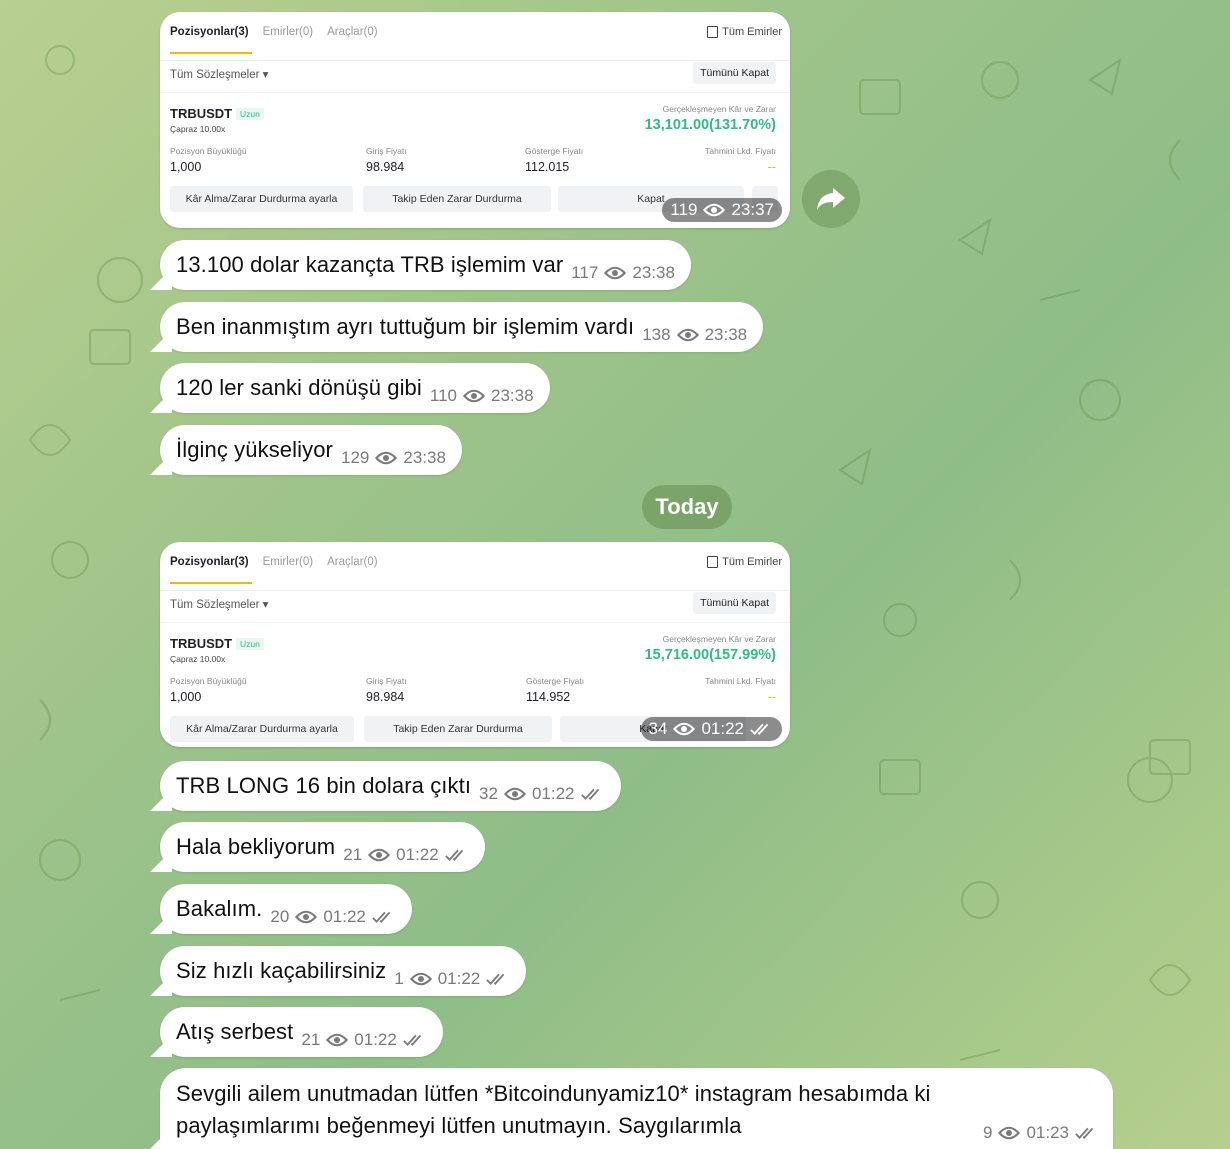  I want to click on message-meta: 20 01:22, so click(332, 917).